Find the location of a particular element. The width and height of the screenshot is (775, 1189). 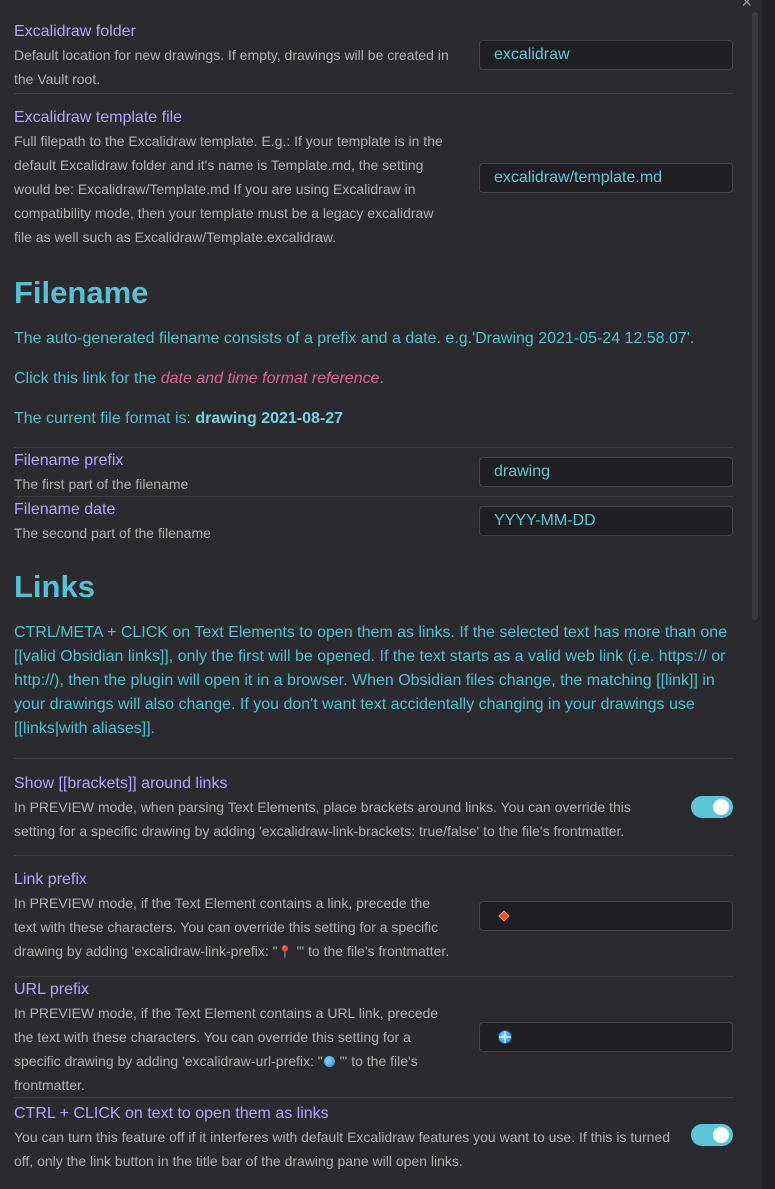

excalidraw-folder-input is located at coordinates (606, 55).